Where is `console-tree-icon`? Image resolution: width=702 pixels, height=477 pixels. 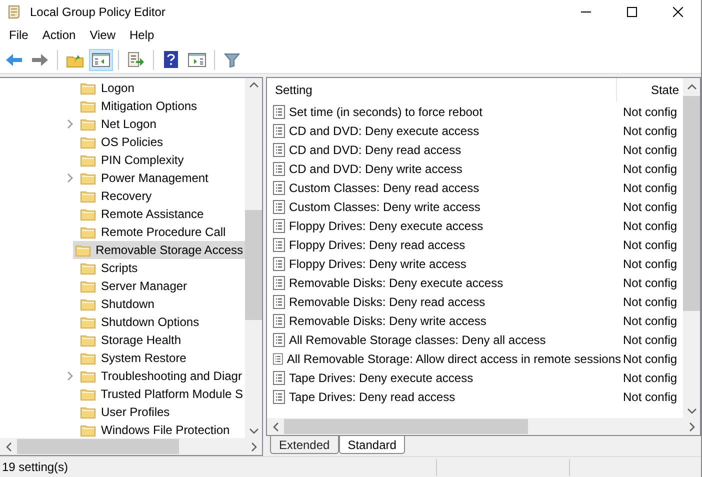
console-tree-icon is located at coordinates (101, 59).